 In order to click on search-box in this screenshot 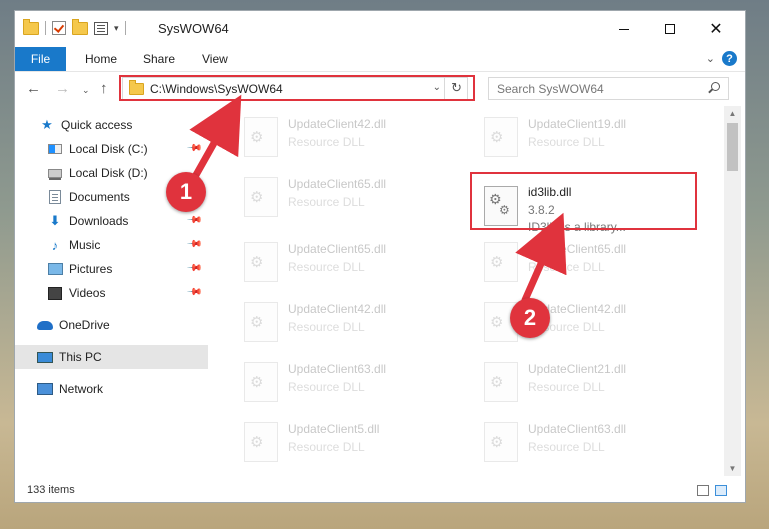, I will do `click(608, 88)`.